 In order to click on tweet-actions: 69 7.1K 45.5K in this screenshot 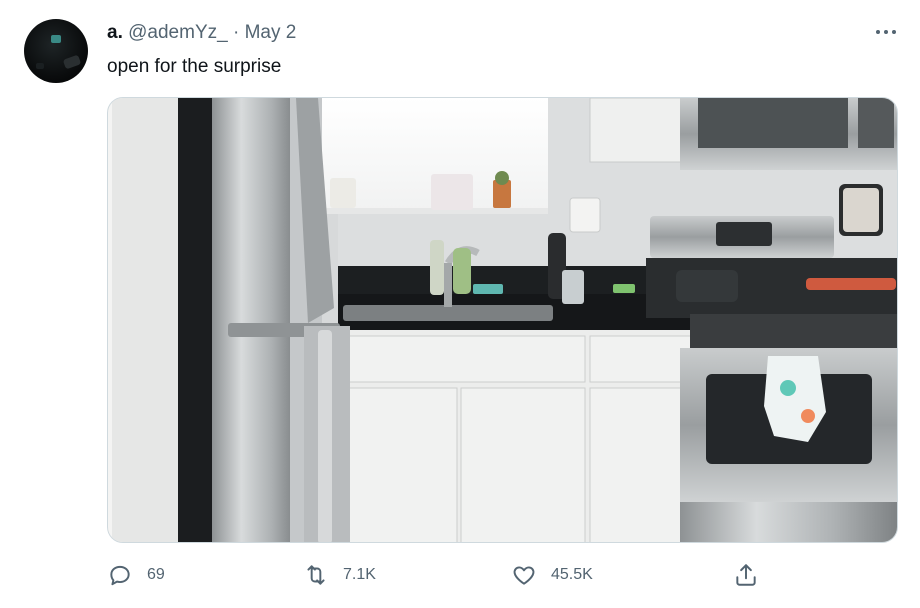, I will do `click(432, 575)`.